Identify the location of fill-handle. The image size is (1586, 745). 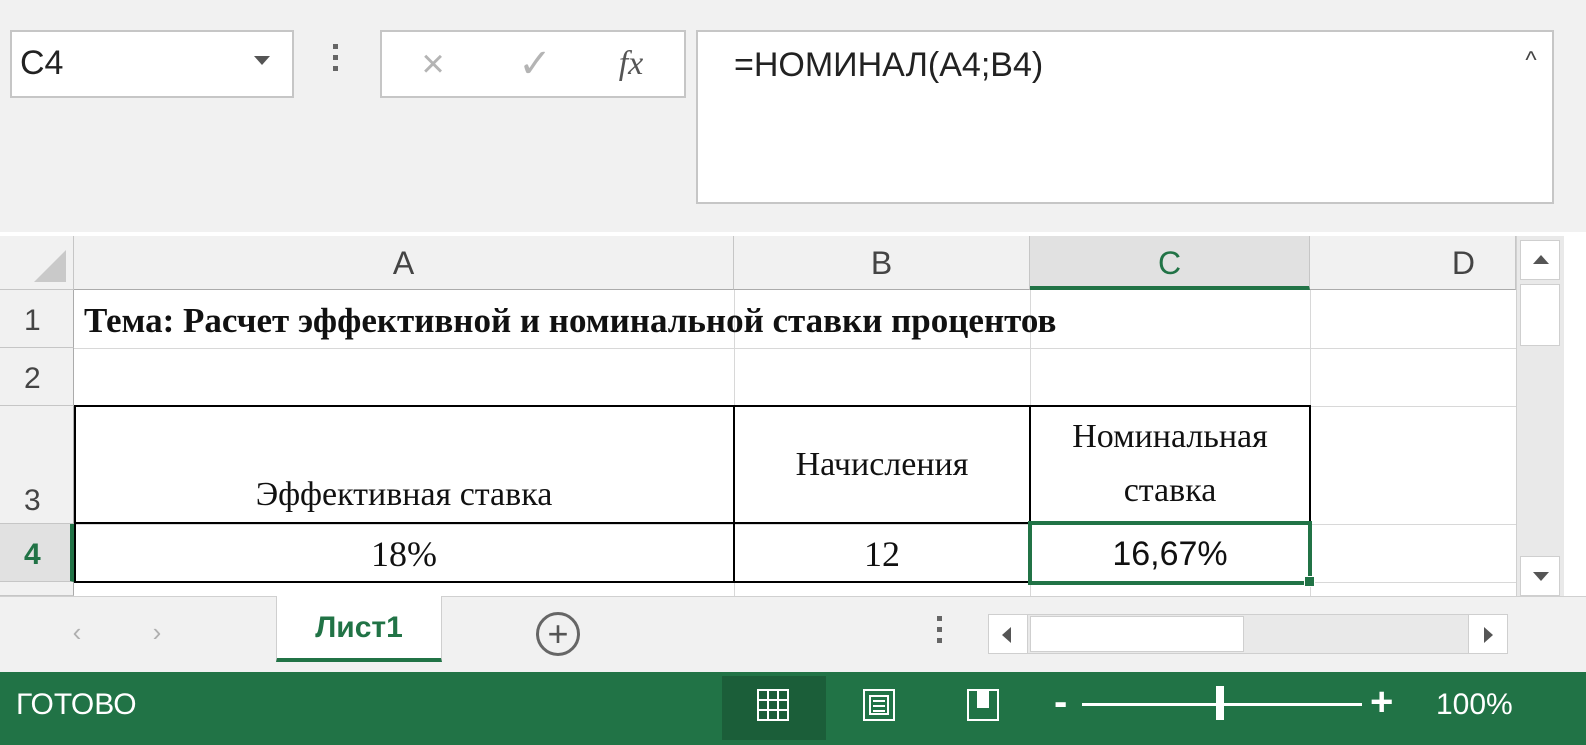
(1309, 581).